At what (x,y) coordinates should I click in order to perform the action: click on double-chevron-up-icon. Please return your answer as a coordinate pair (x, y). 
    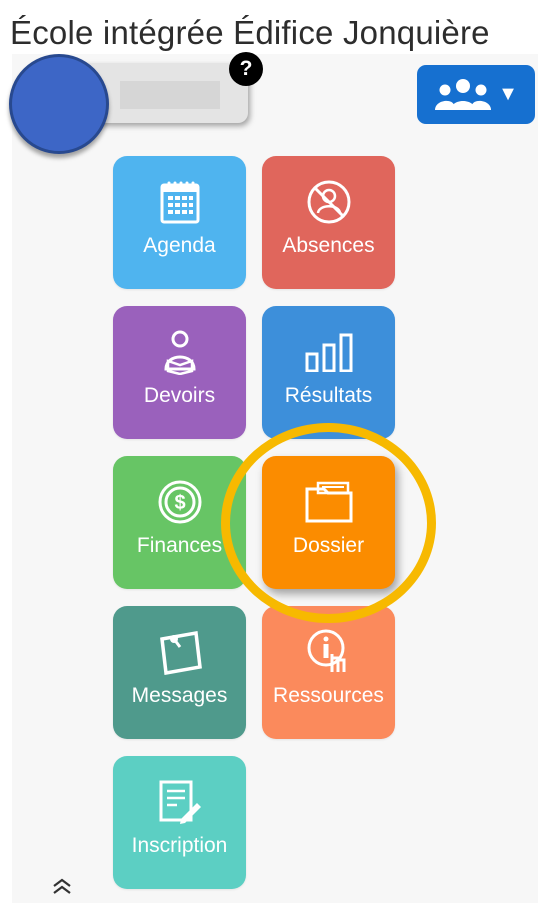
    Looking at the image, I should click on (62, 886).